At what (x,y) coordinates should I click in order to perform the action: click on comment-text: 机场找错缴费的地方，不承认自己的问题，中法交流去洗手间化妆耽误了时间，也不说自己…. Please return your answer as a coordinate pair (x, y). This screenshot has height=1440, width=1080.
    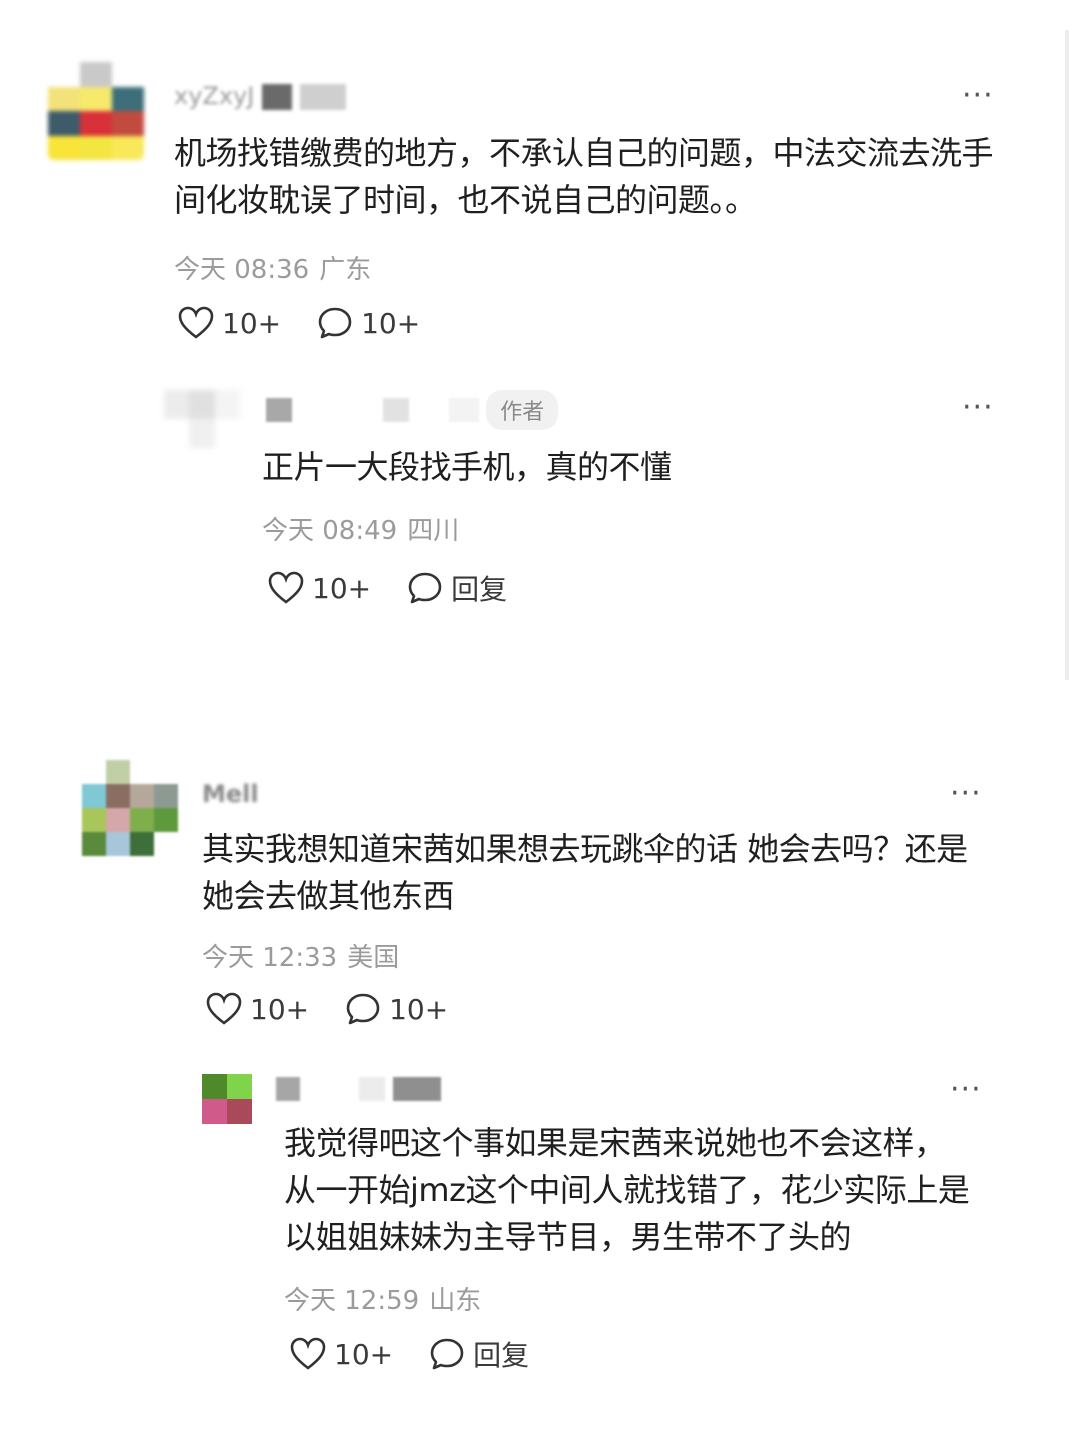
    Looking at the image, I should click on (584, 176).